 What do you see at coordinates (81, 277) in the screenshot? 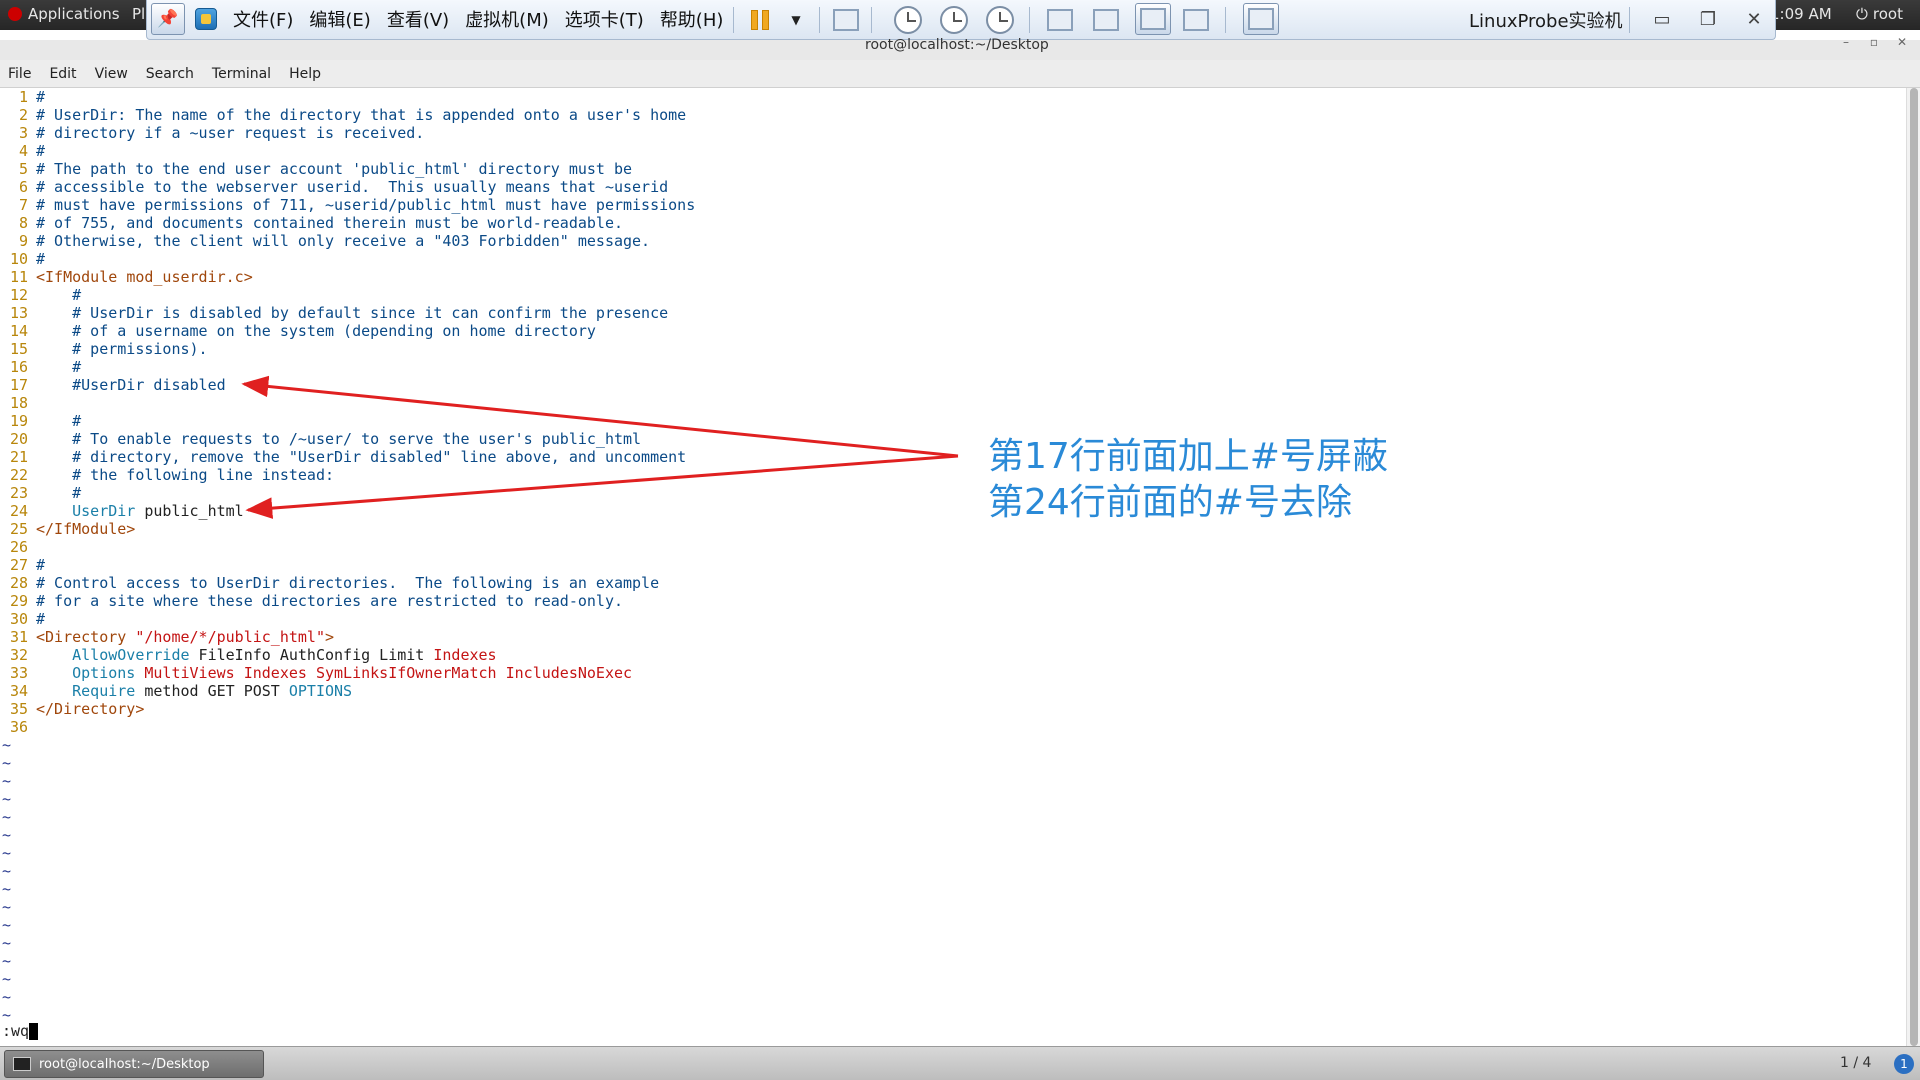
I see `code-token: <IfModule` at bounding box center [81, 277].